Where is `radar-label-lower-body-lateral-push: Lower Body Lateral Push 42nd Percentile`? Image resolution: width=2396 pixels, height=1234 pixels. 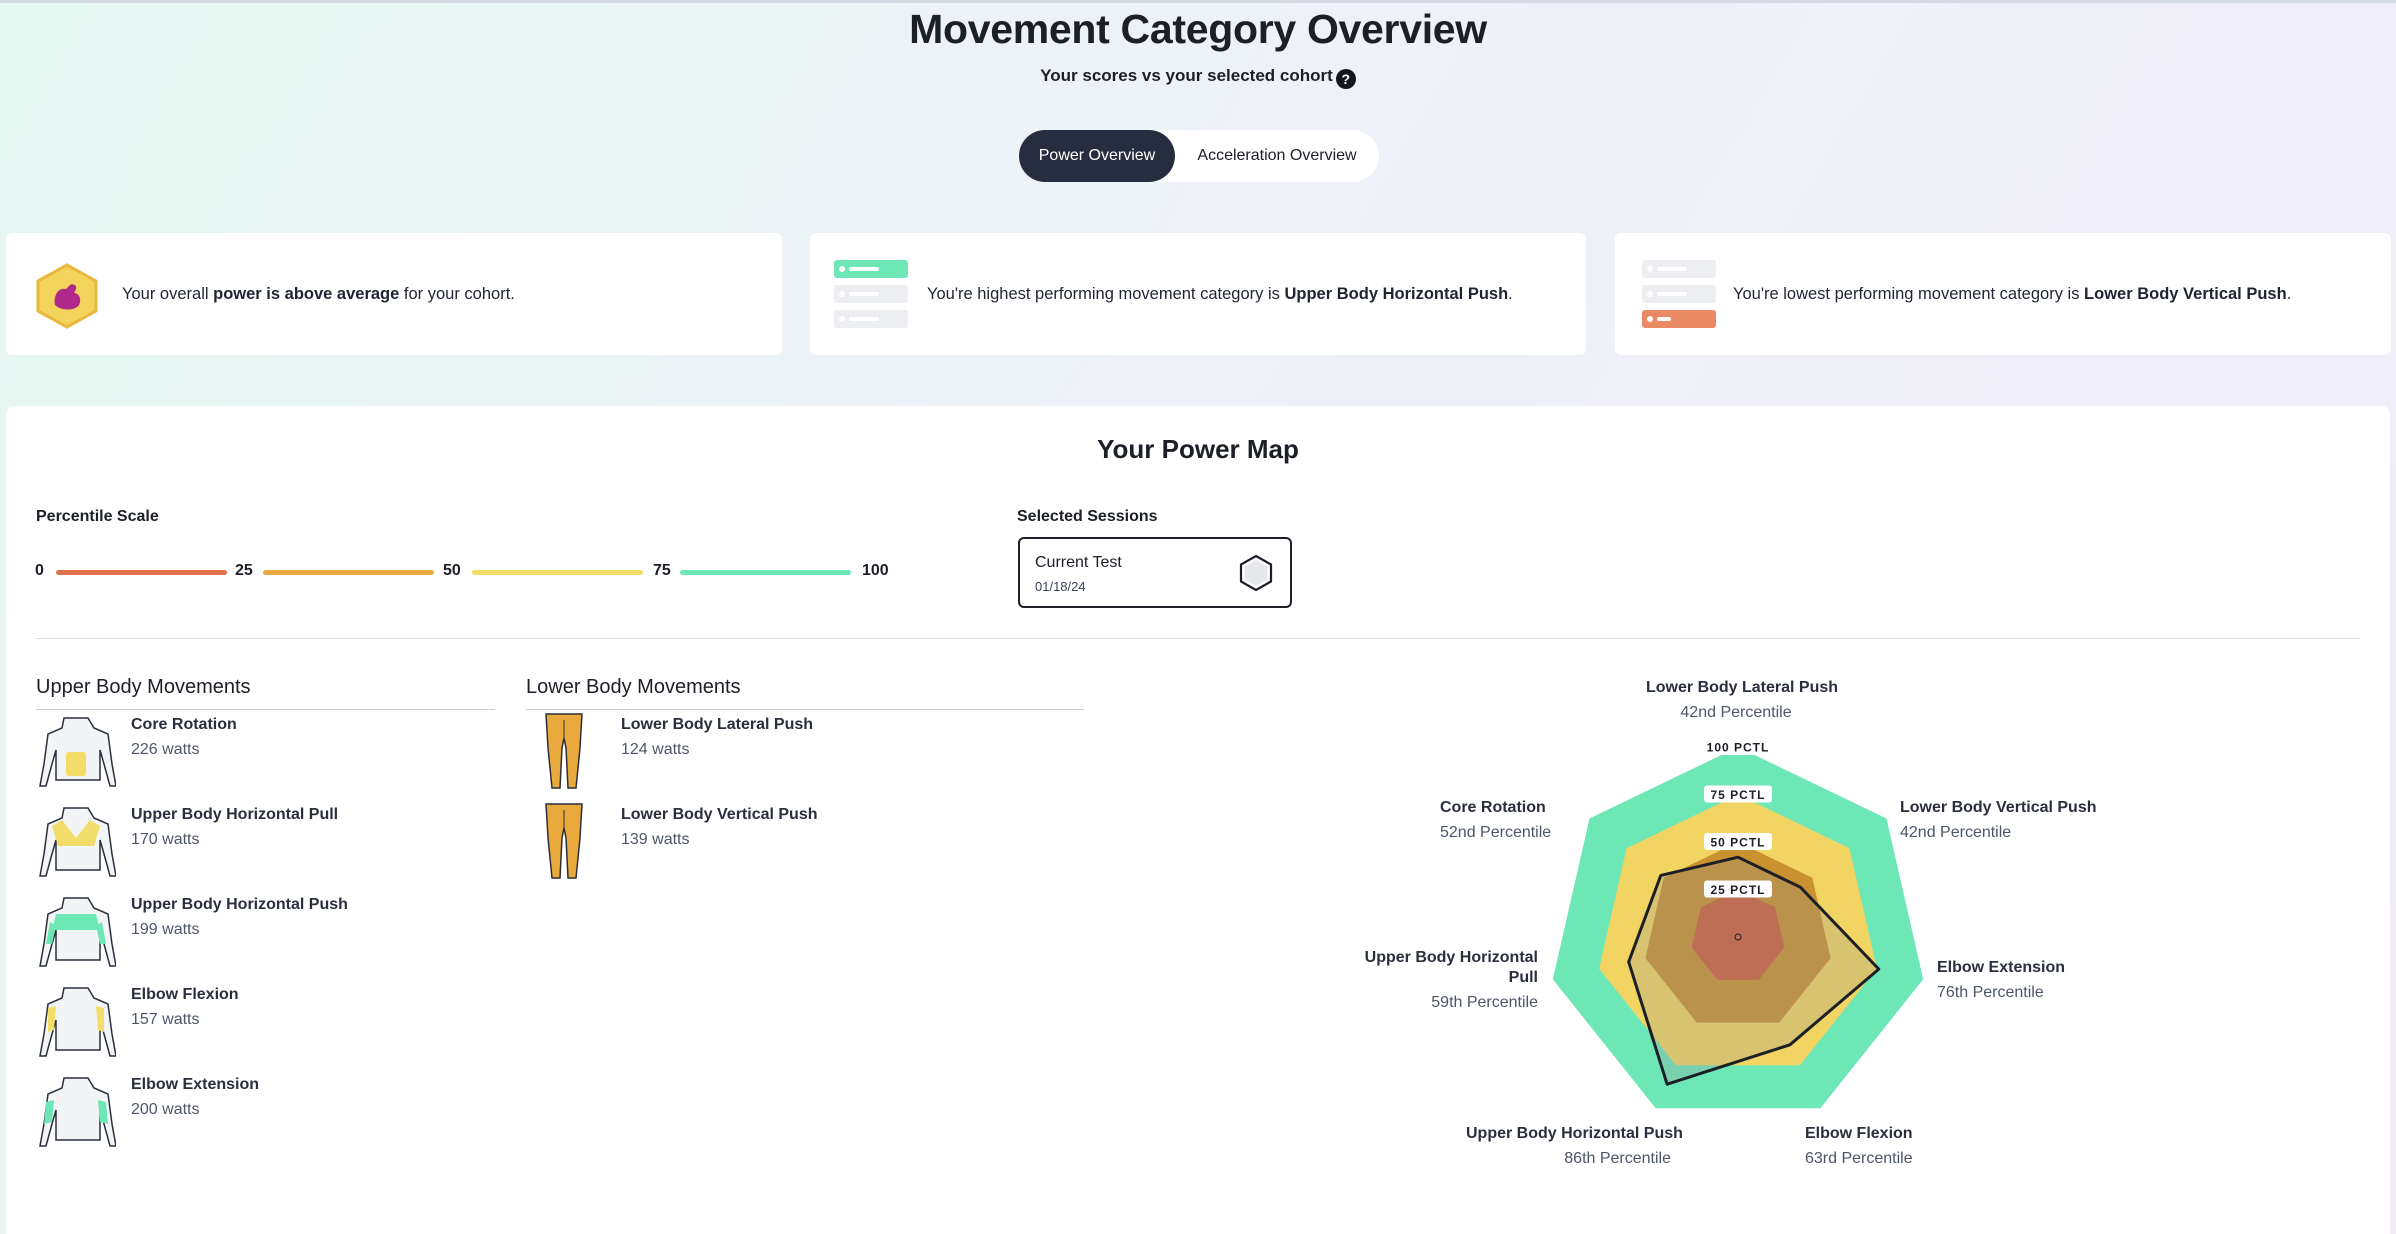 radar-label-lower-body-lateral-push: Lower Body Lateral Push 42nd Percentile is located at coordinates (1742, 700).